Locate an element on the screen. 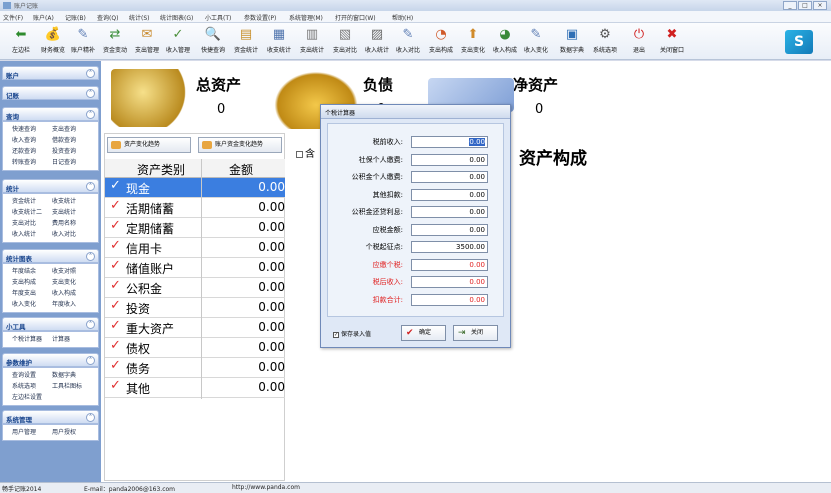 The image size is (831, 493). sidebar-link: 左边栏设置 is located at coordinates (27, 396).